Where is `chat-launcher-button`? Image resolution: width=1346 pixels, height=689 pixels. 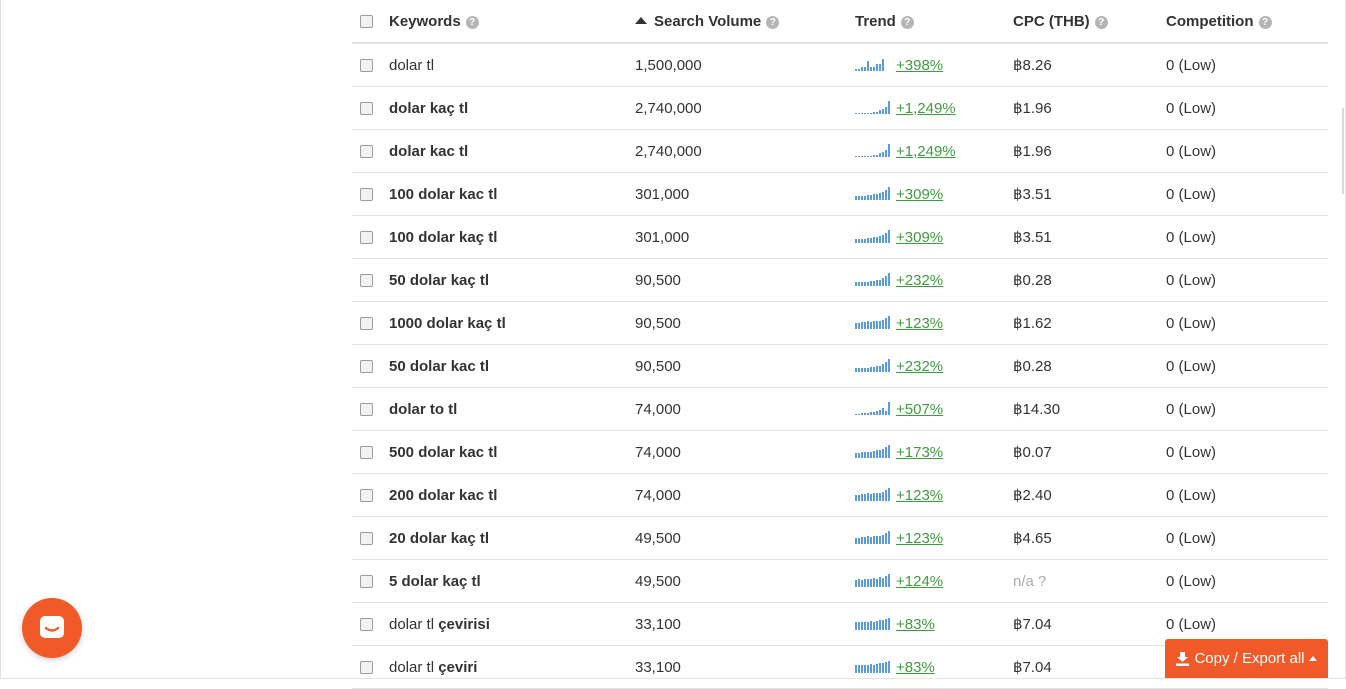
chat-launcher-button is located at coordinates (52, 628).